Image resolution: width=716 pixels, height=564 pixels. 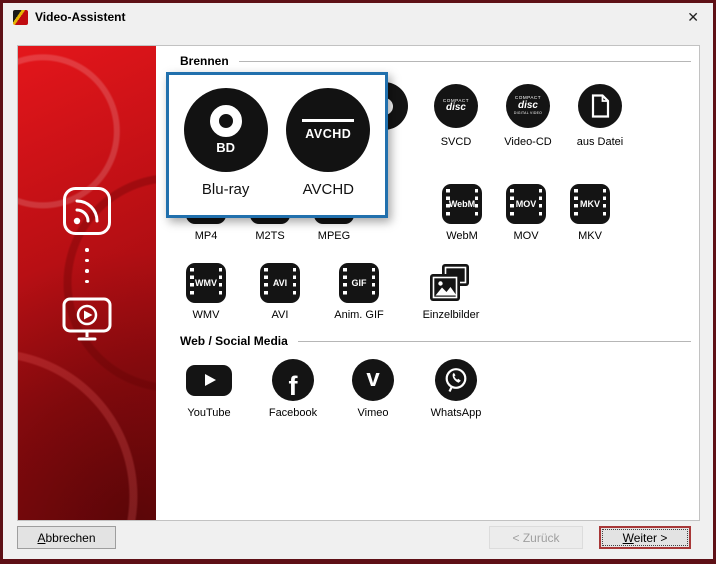 I want to click on dotted-connector, so click(x=87, y=265).